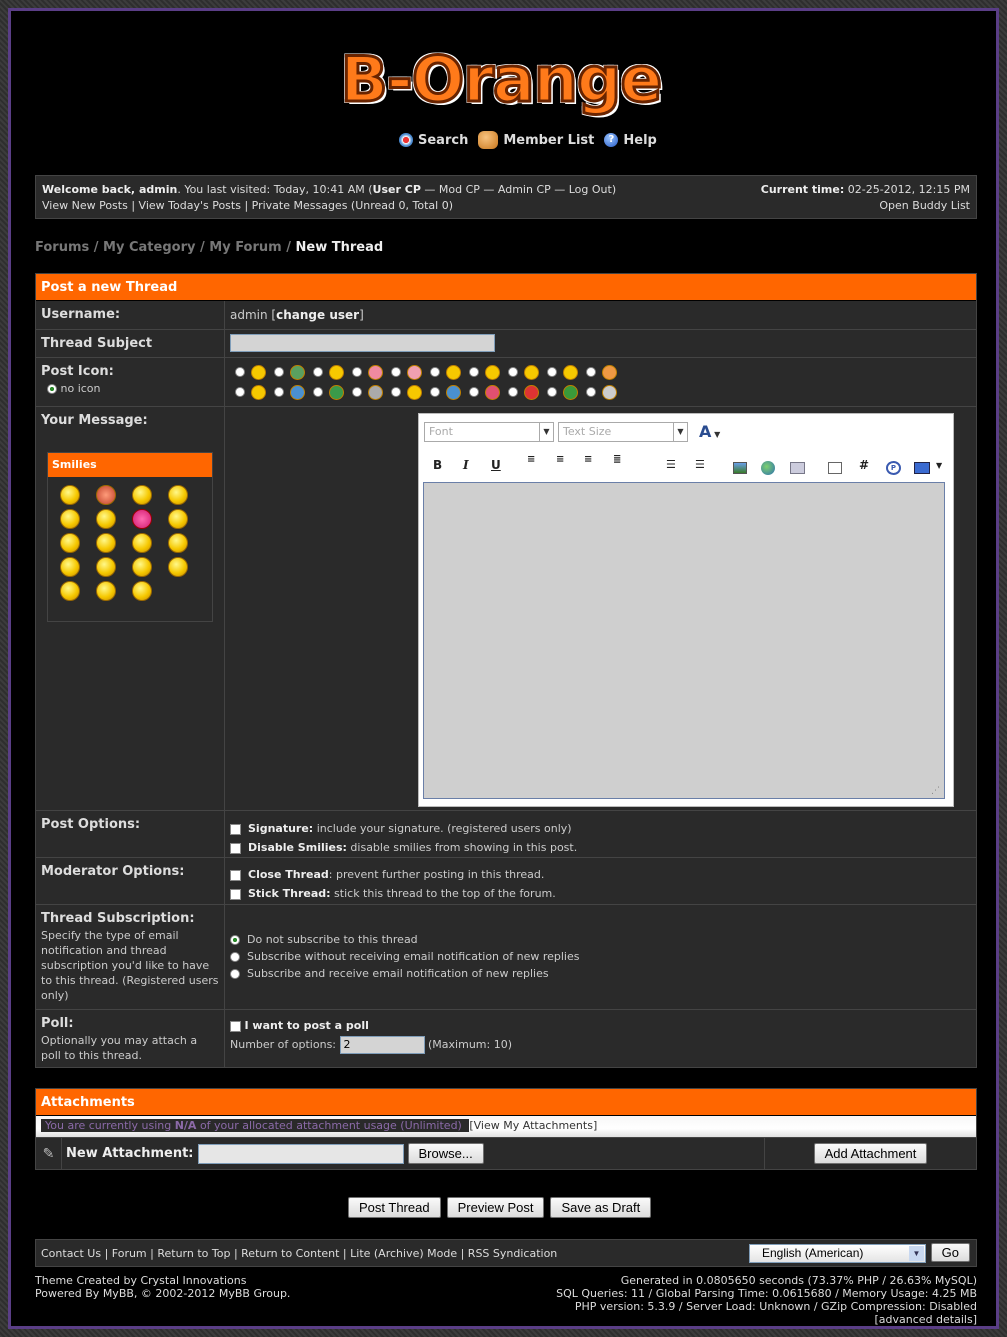  What do you see at coordinates (235, 940) in the screenshot?
I see `subscription-radio-none` at bounding box center [235, 940].